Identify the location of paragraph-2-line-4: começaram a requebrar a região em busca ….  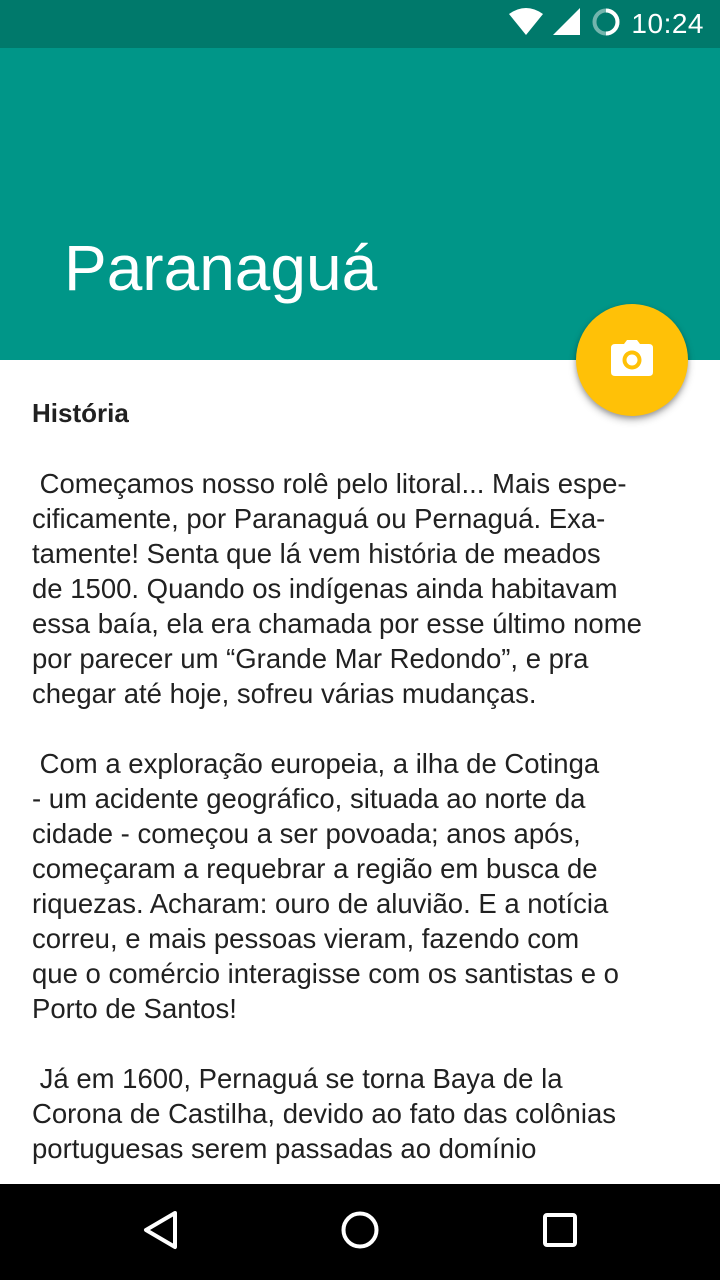
(315, 868).